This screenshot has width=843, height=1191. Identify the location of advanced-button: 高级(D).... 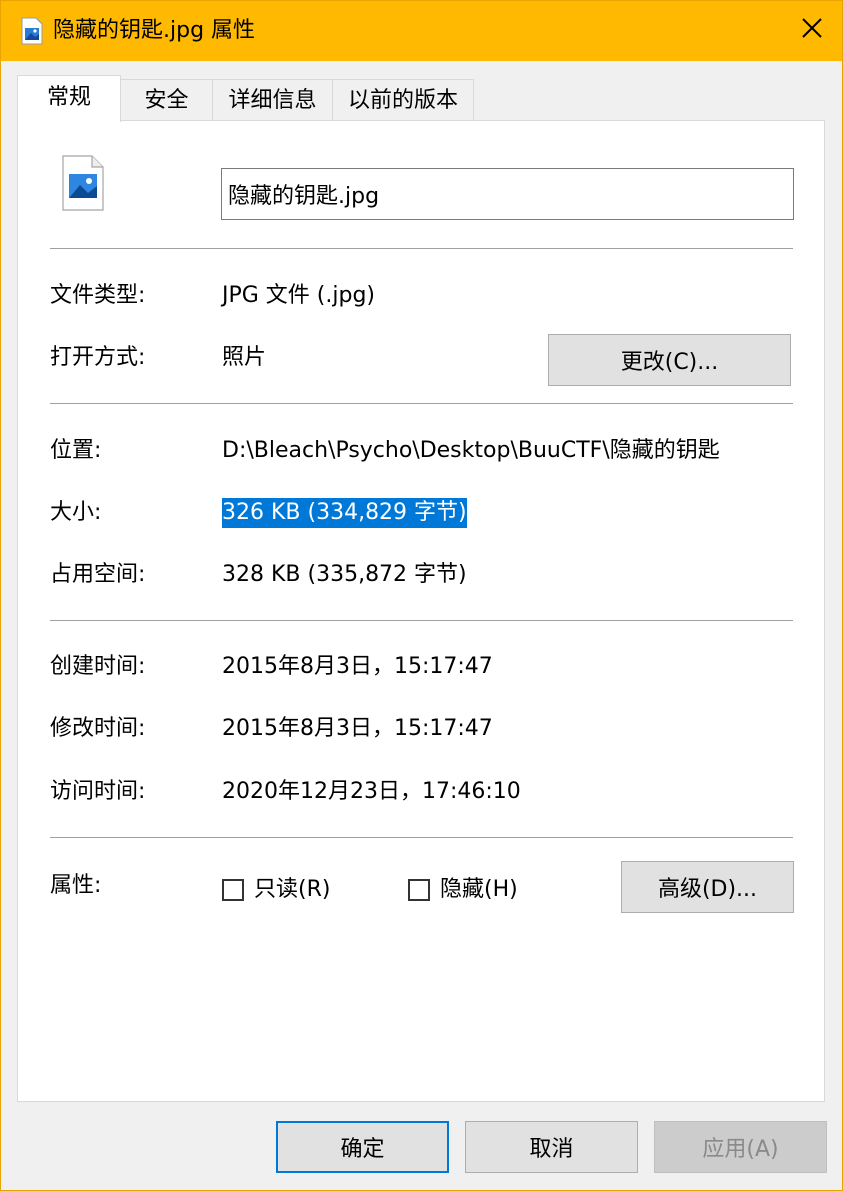
(707, 887).